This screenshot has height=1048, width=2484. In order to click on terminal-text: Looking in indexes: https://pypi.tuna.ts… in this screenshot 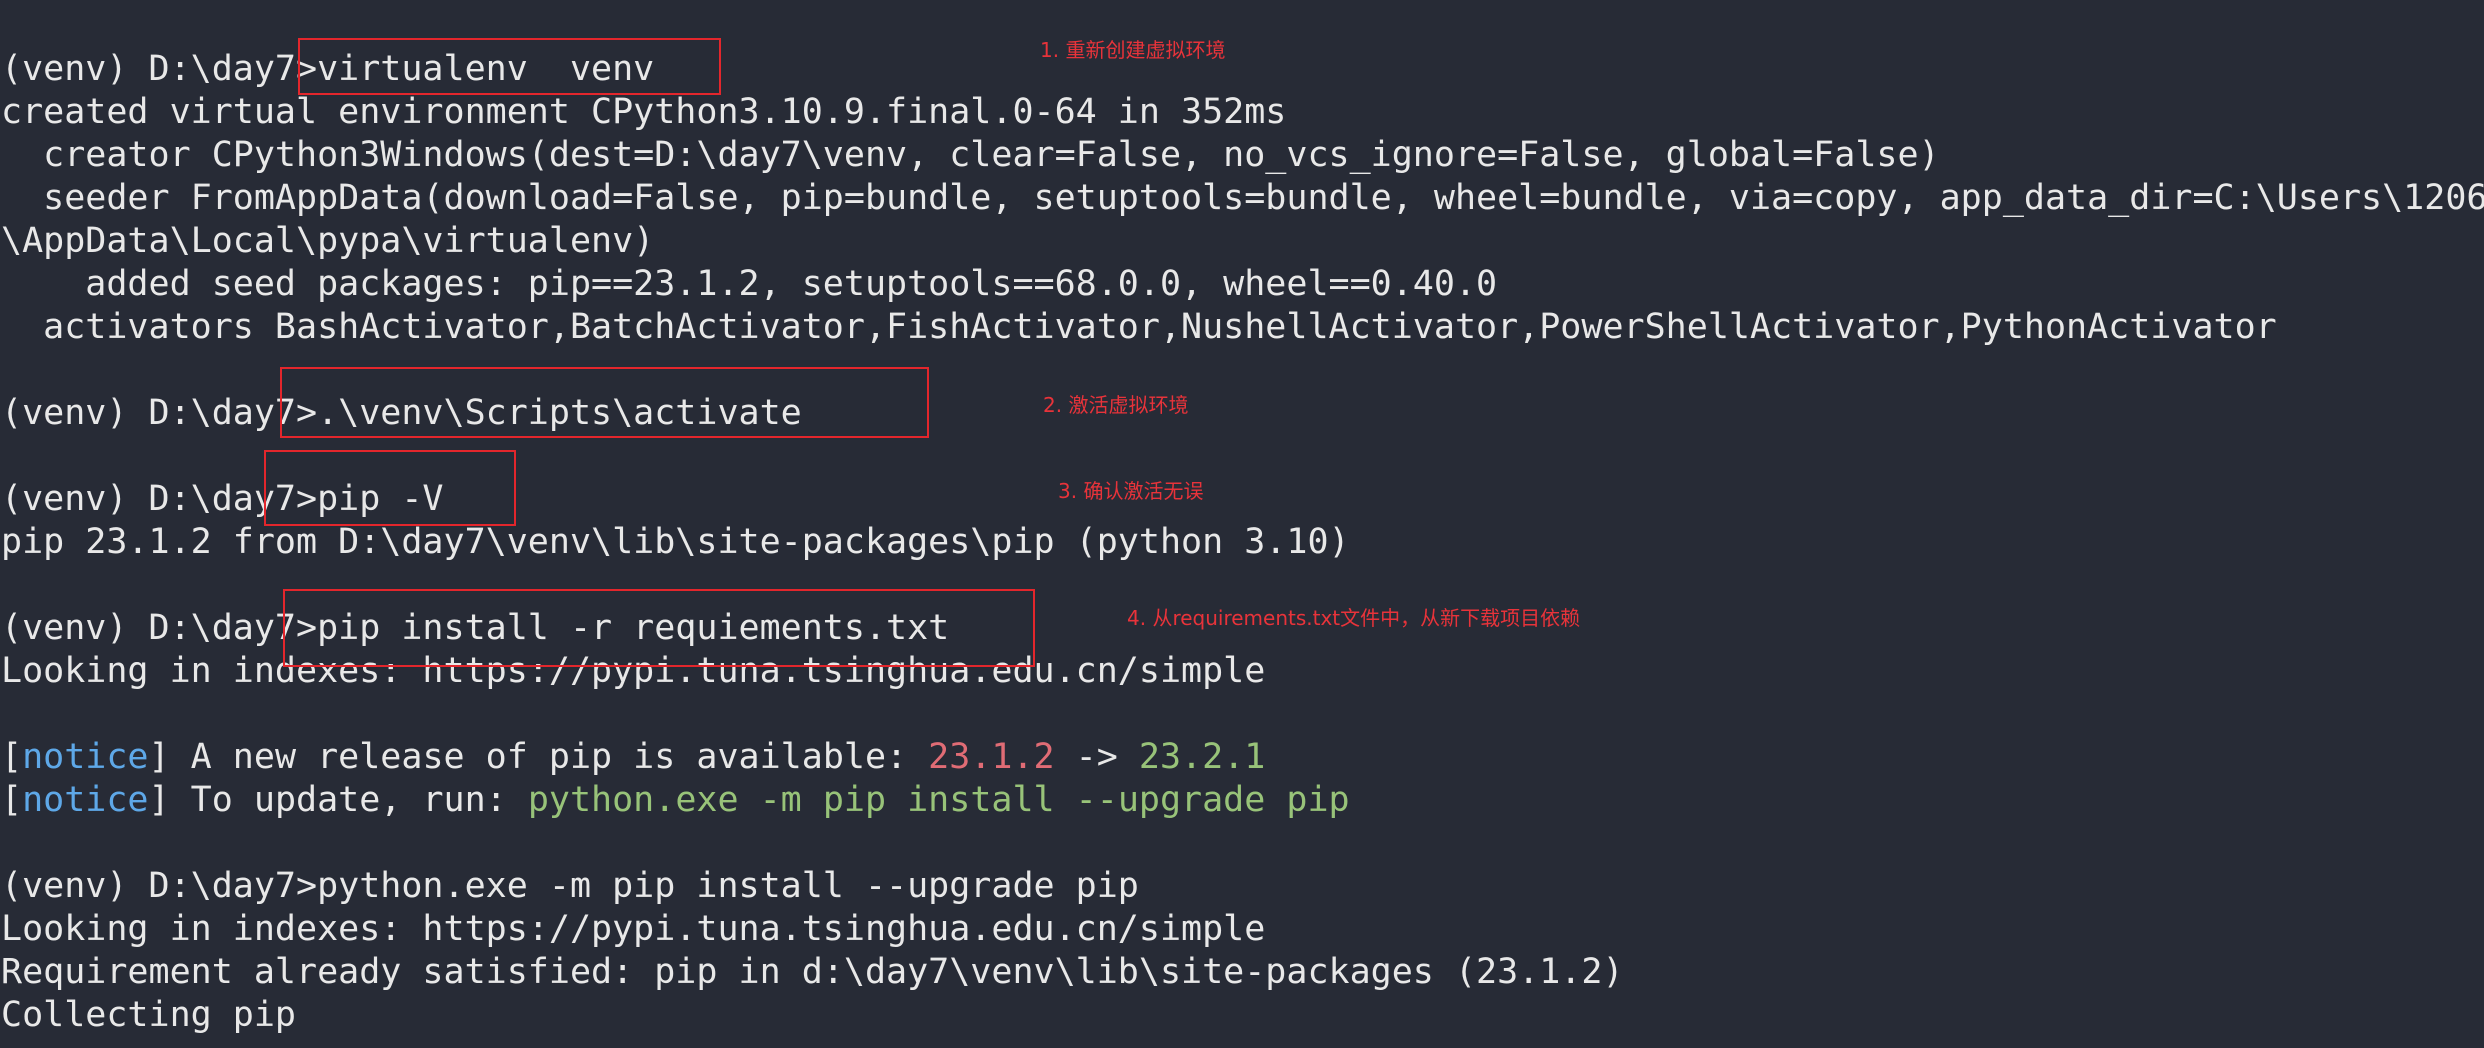, I will do `click(633, 929)`.